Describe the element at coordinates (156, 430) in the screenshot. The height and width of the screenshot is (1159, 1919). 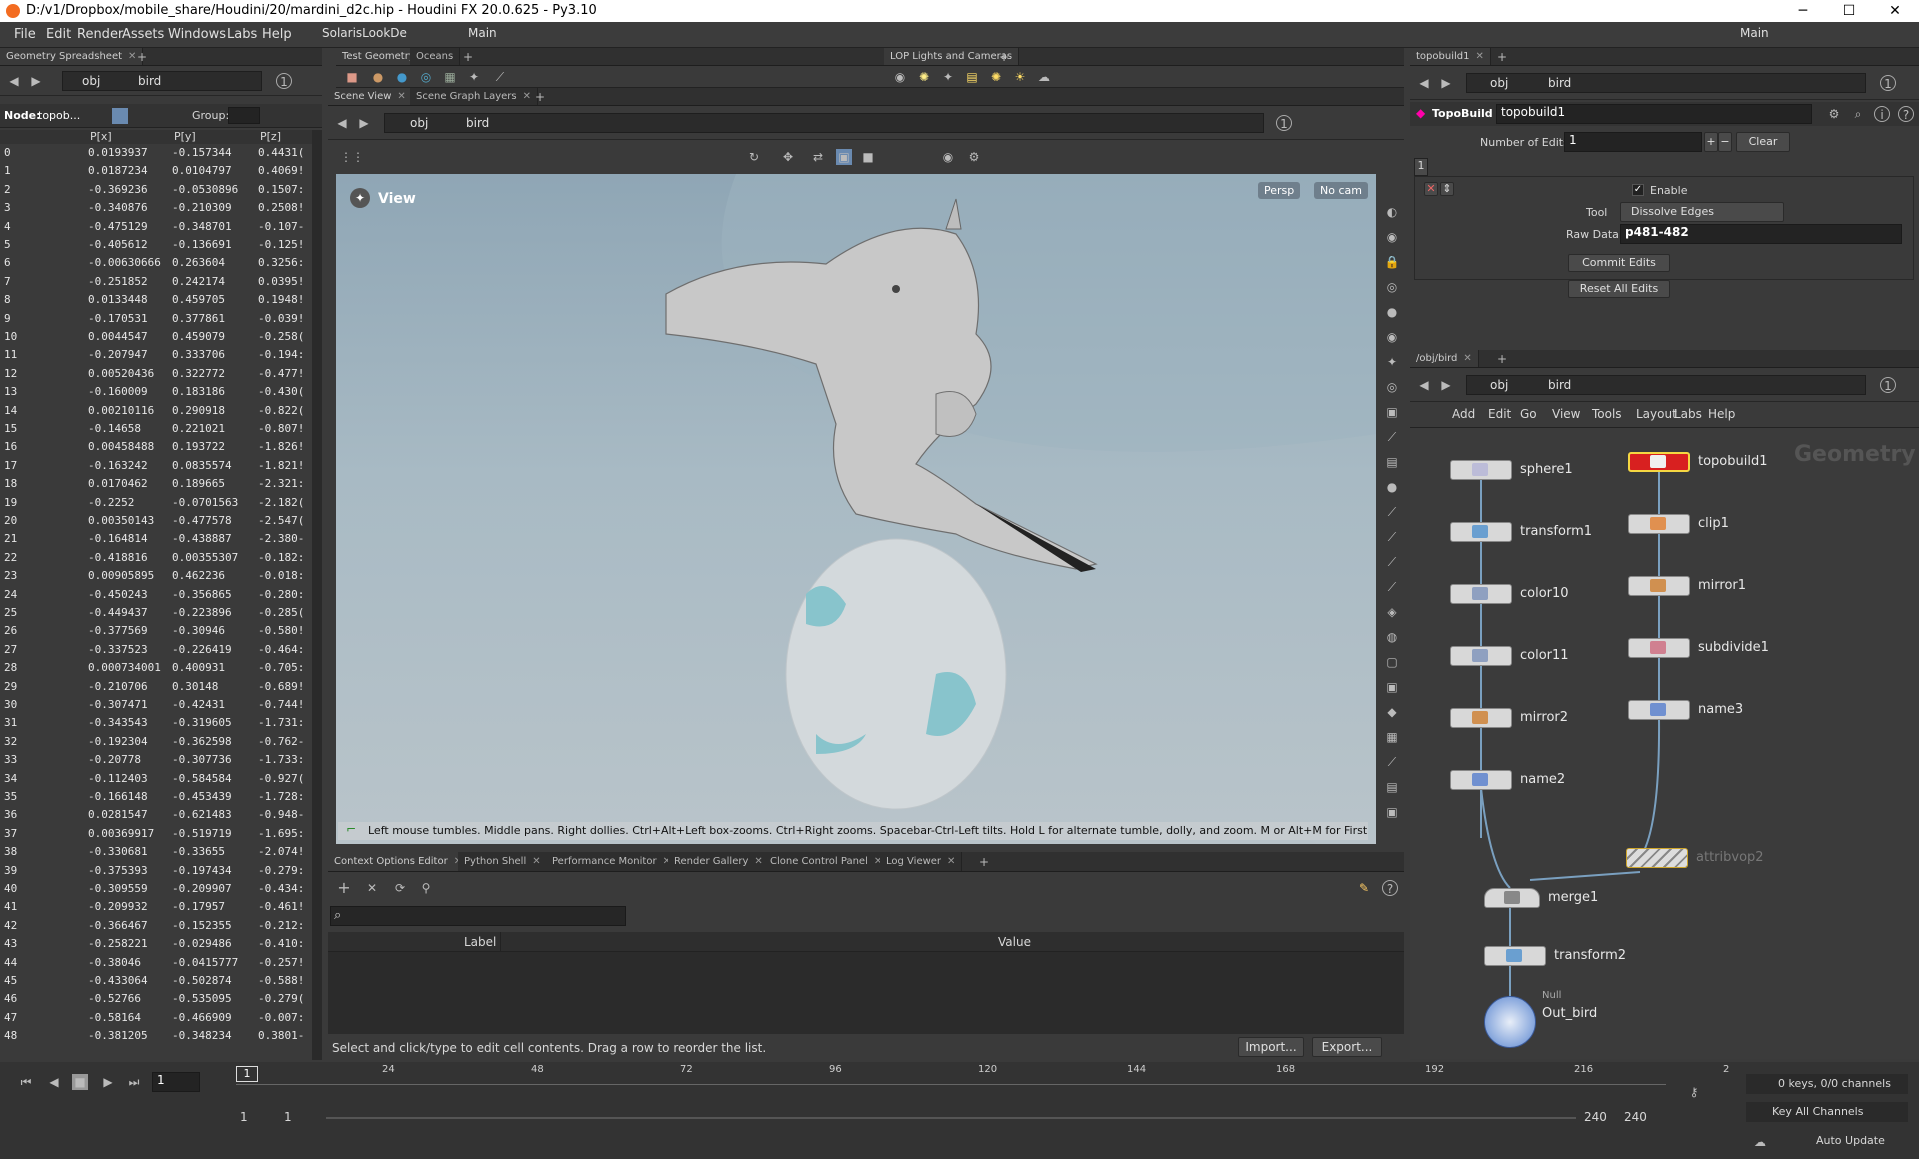
I see `table-row: 15 -0.14658 0.221021 -0.807!` at that location.